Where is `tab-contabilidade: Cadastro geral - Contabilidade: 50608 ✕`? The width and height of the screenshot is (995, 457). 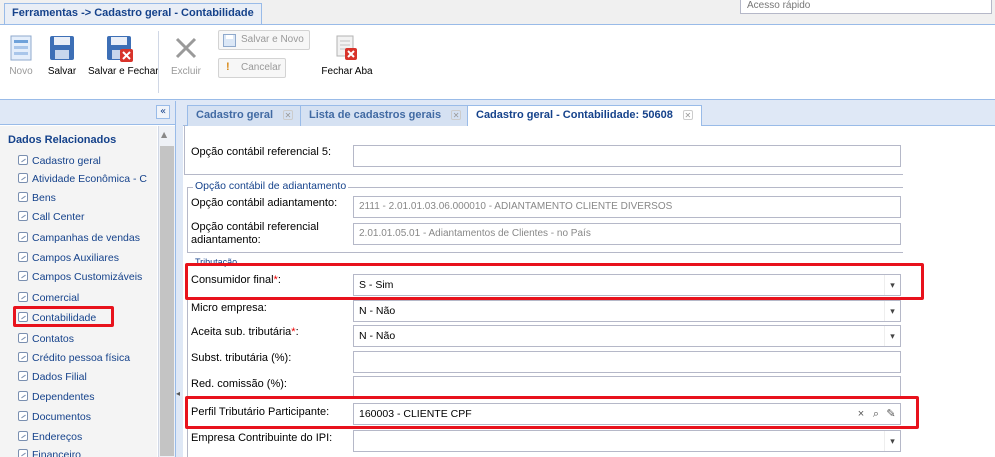
tab-contabilidade: Cadastro geral - Contabilidade: 50608 ✕ is located at coordinates (584, 116).